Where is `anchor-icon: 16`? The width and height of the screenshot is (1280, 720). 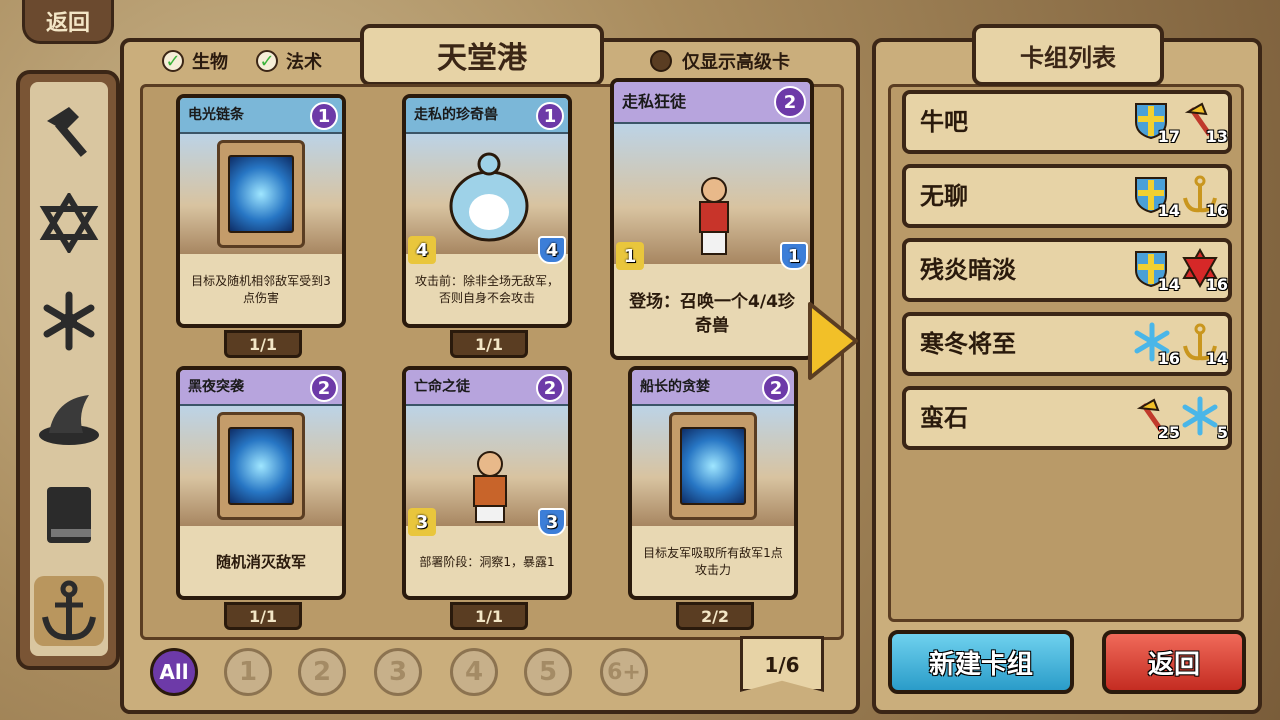
anchor-icon: 16 is located at coordinates (1204, 197).